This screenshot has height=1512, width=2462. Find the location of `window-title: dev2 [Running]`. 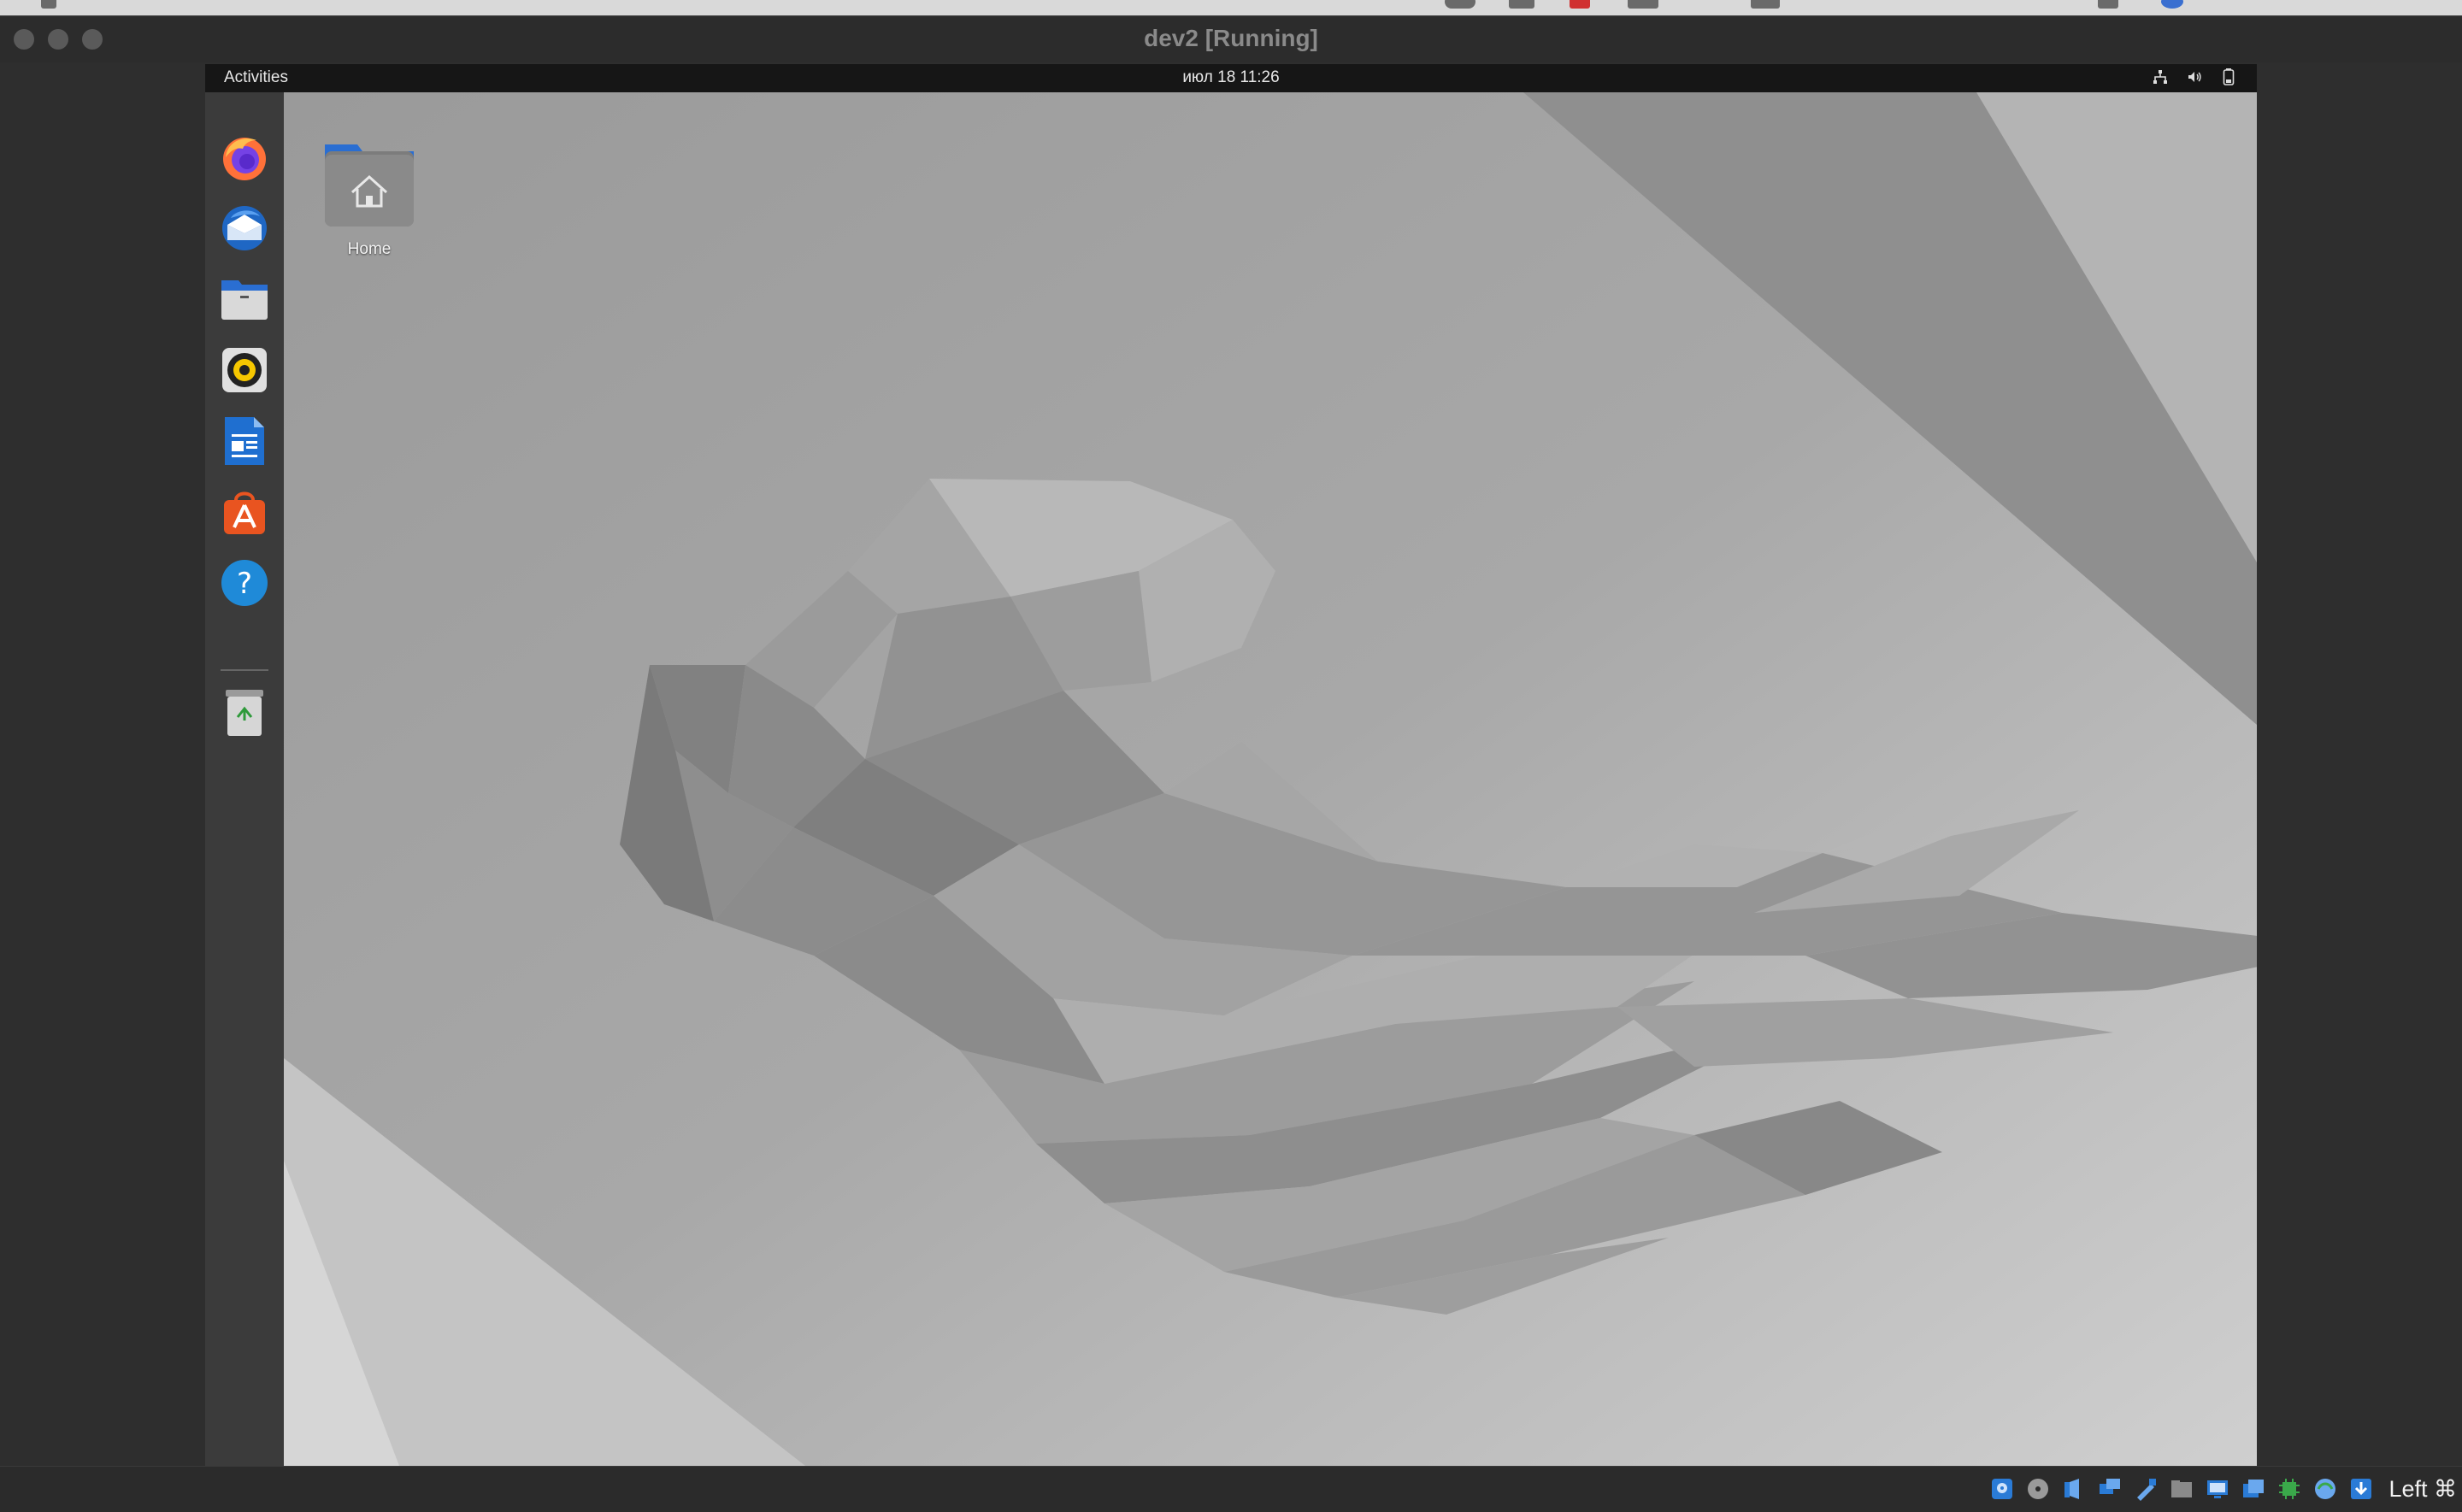

window-title: dev2 [Running] is located at coordinates (1231, 38).